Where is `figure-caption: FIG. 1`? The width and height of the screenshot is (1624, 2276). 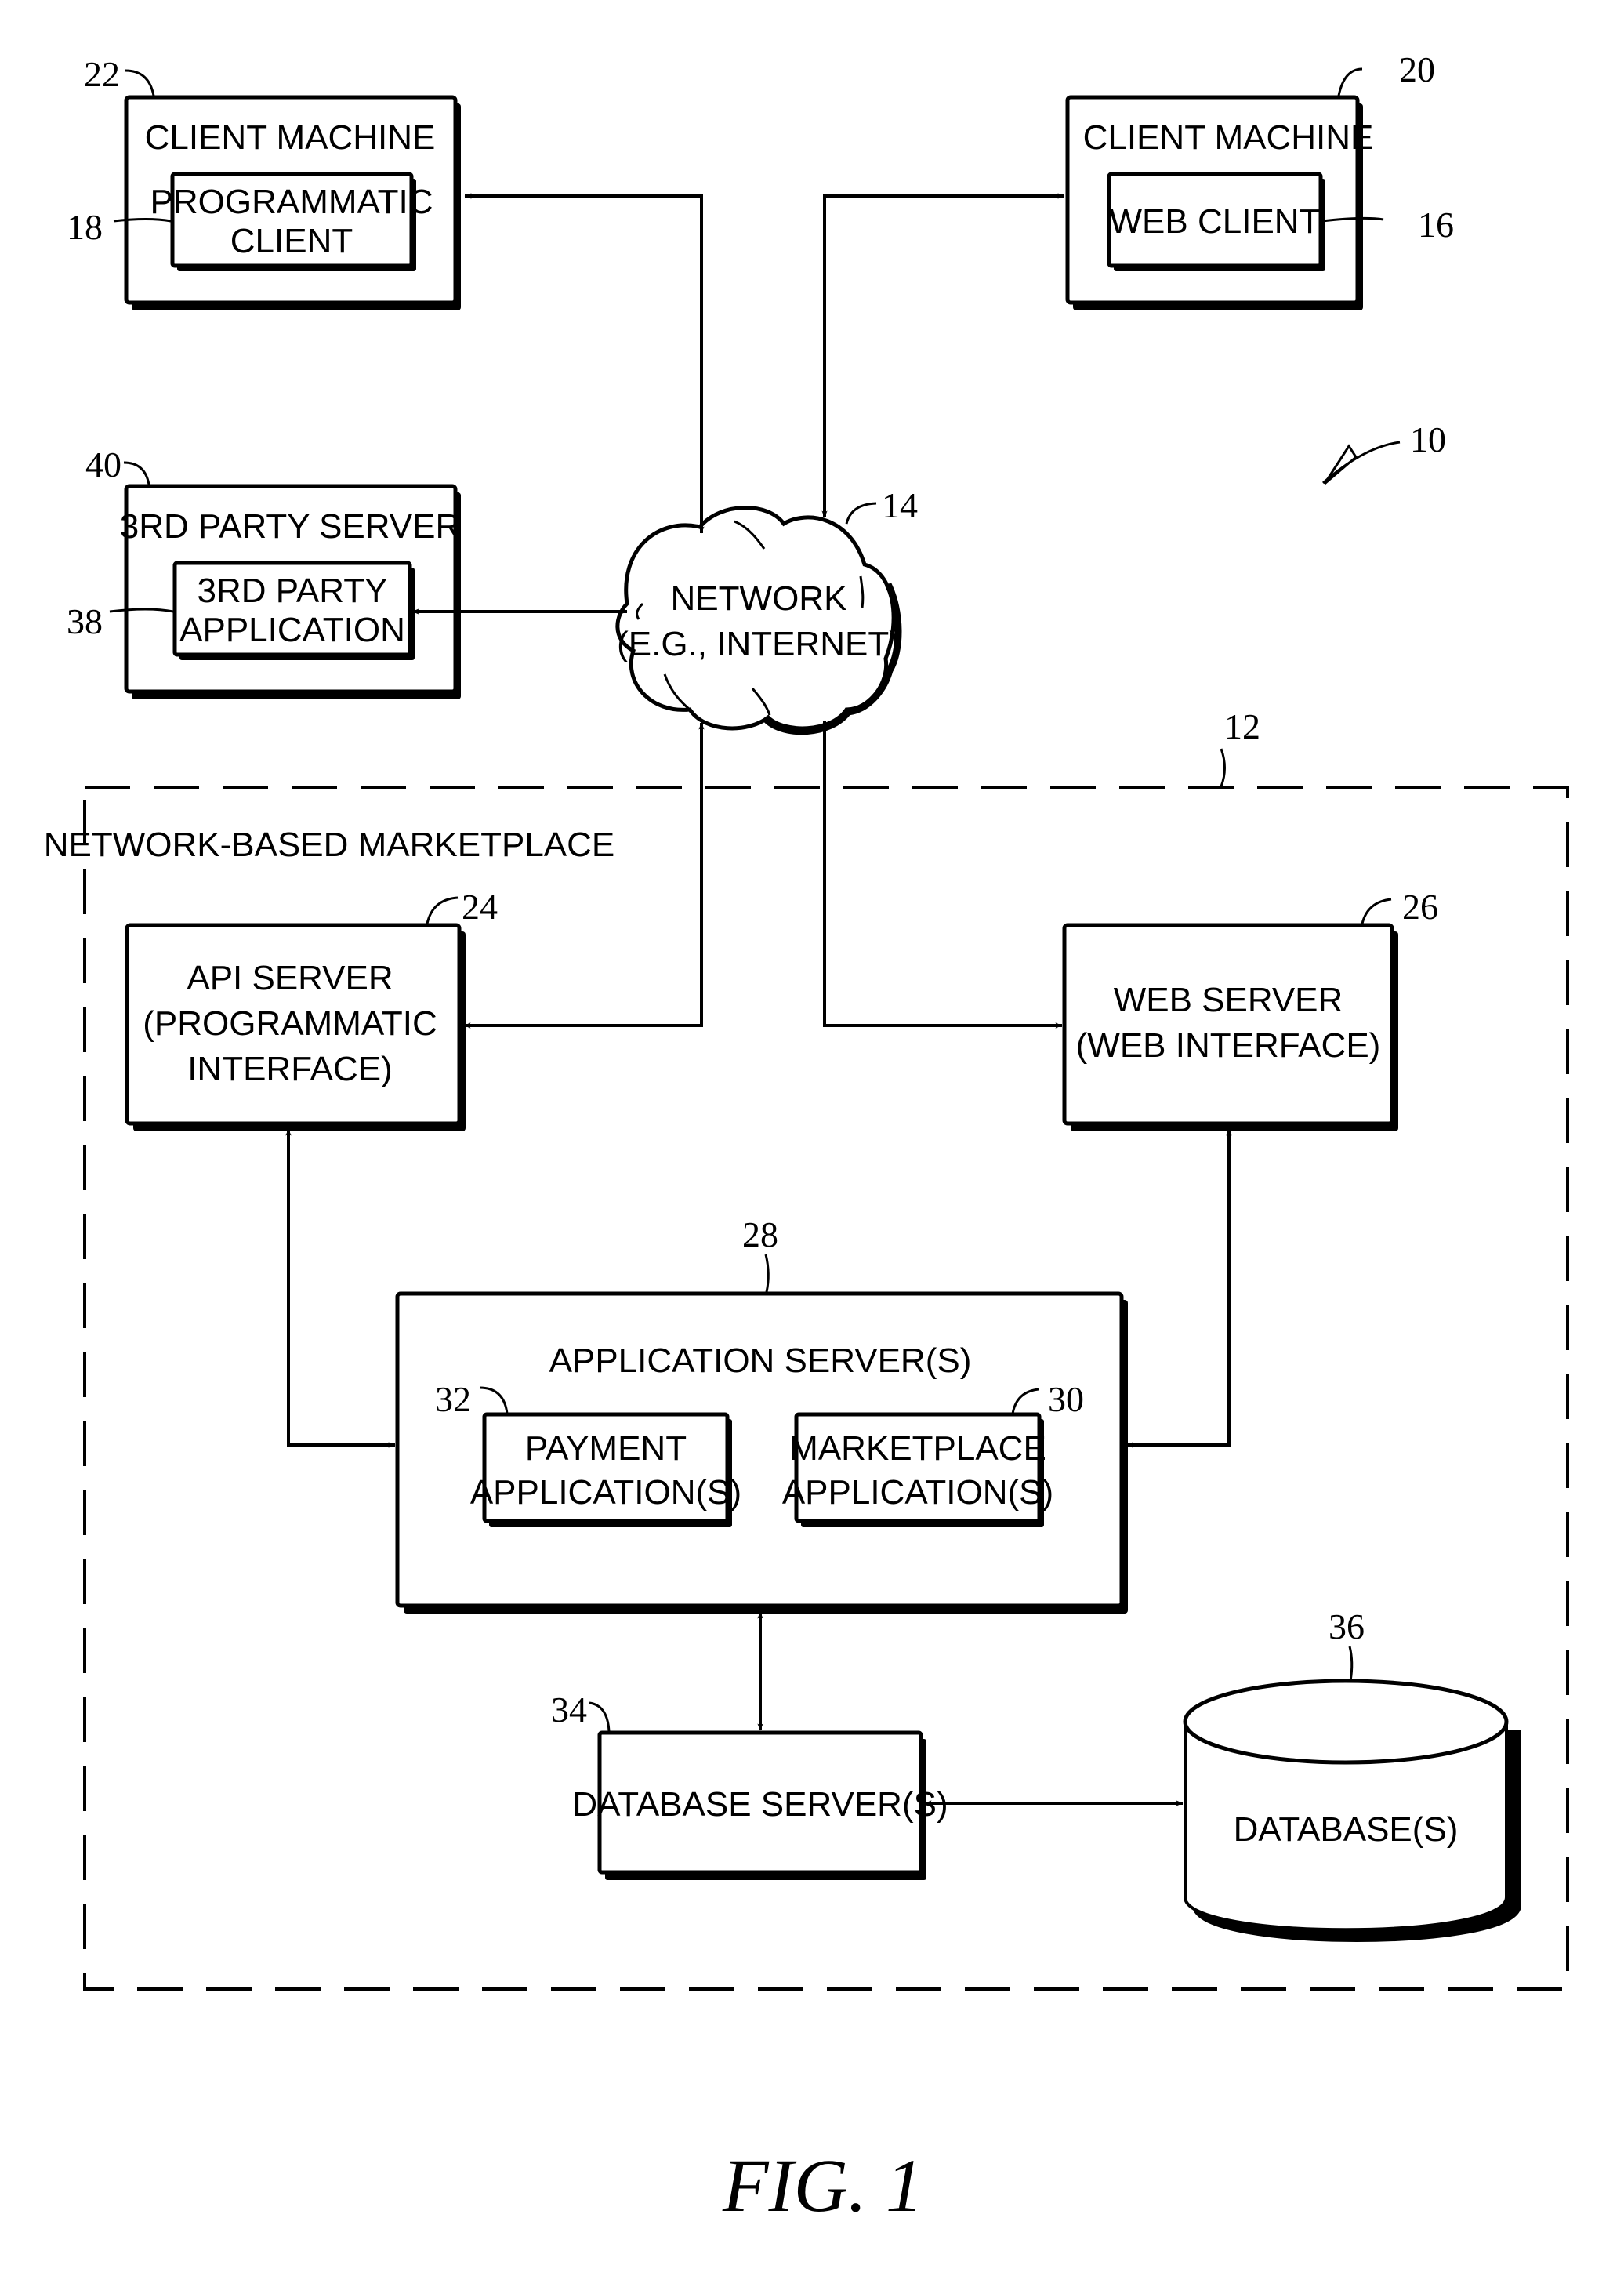
figure-caption: FIG. 1 is located at coordinates (822, 2185).